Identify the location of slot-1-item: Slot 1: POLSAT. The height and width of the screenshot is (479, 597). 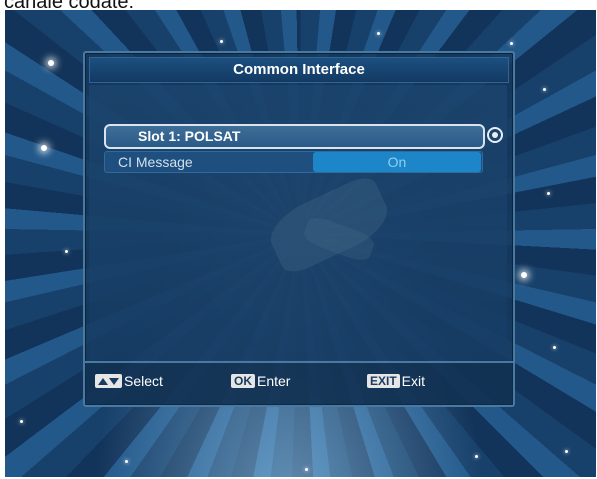
(294, 136).